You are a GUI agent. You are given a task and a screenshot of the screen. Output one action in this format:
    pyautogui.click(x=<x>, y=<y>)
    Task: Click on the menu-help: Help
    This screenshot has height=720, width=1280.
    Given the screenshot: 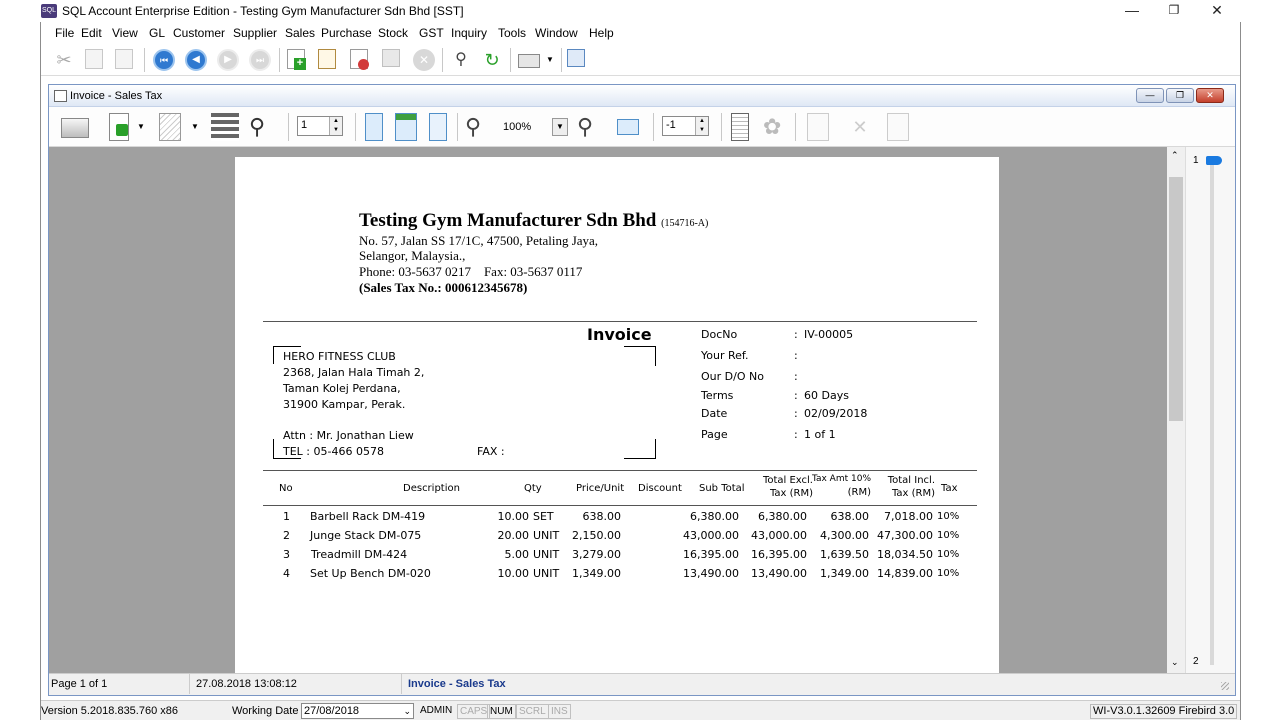 What is the action you would take?
    pyautogui.click(x=601, y=33)
    